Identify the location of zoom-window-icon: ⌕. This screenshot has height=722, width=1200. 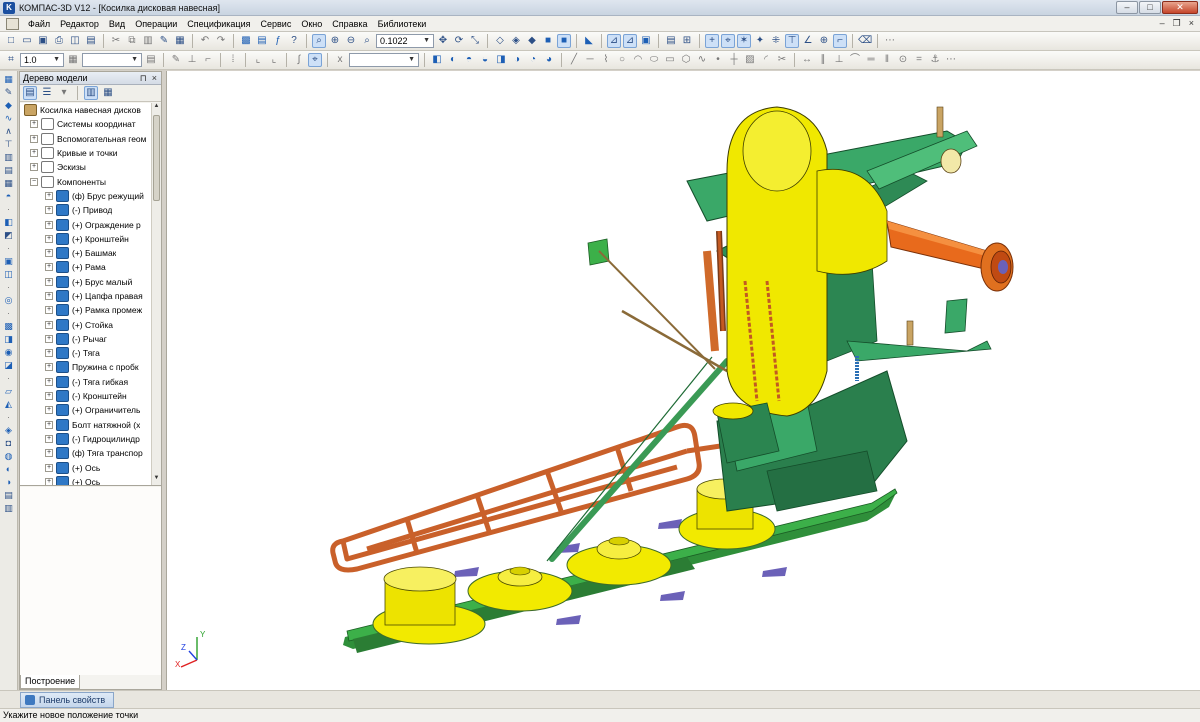
(319, 41).